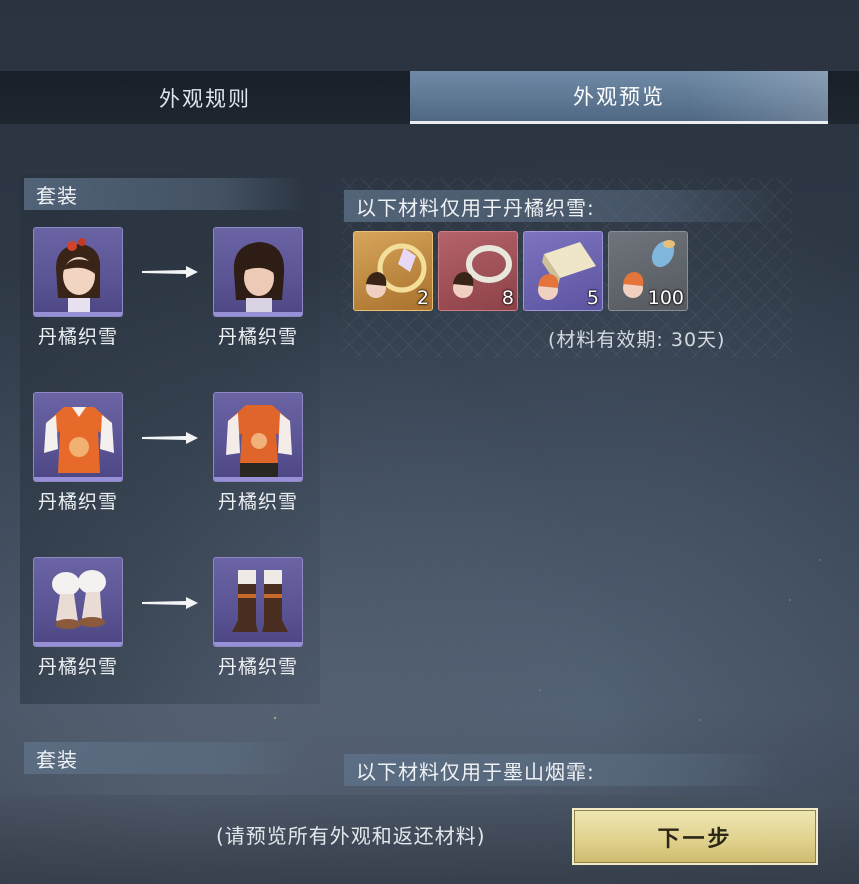 This screenshot has width=859, height=884. I want to click on hairstyle-from-card, so click(78, 272).